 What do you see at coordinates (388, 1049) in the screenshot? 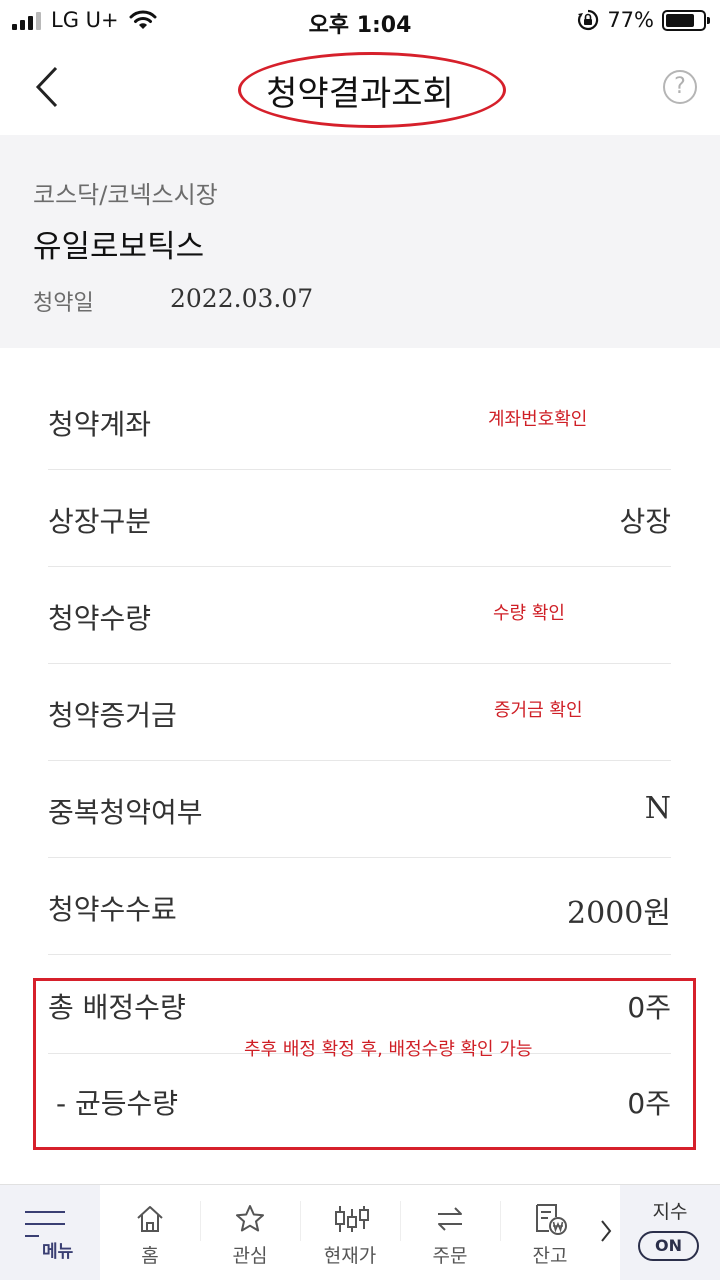
I see `allocation-note: 추후 배정 확정 후, 배정수량 확인 가능` at bounding box center [388, 1049].